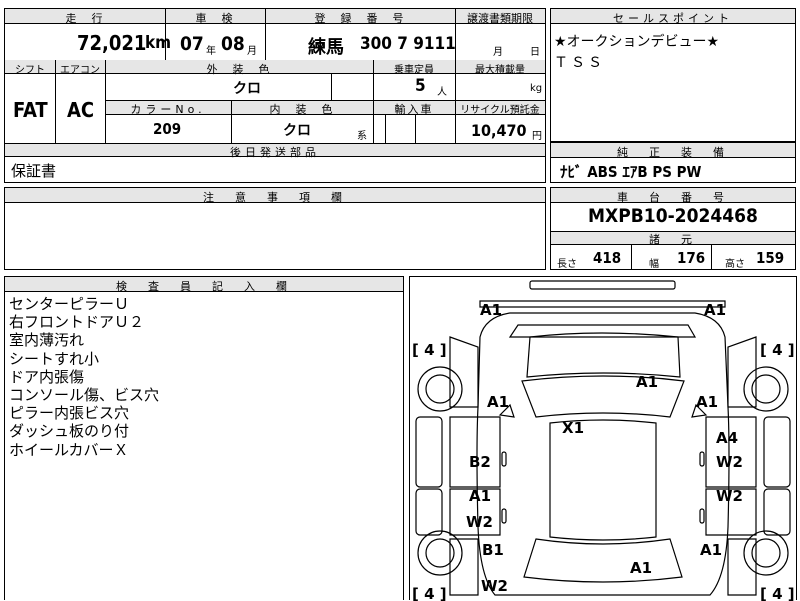  Describe the element at coordinates (536, 88) in the screenshot. I see `max-load-unit: kg` at that location.